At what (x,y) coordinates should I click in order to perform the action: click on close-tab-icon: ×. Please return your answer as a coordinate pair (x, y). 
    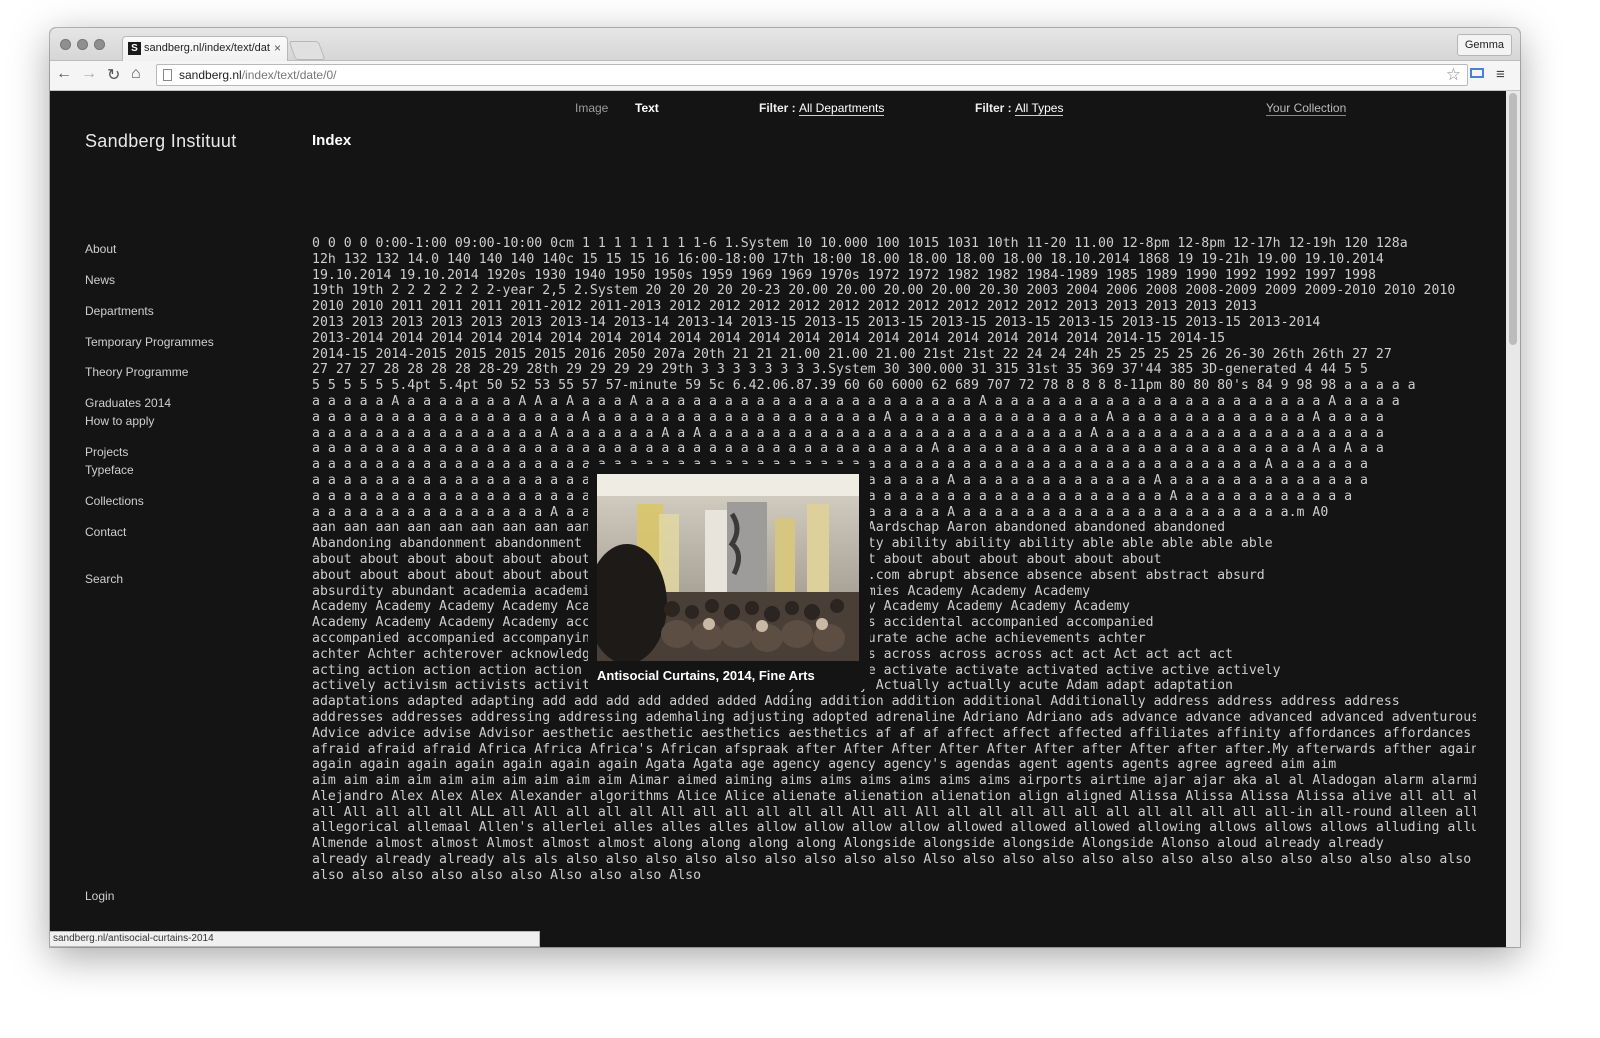
    Looking at the image, I should click on (277, 48).